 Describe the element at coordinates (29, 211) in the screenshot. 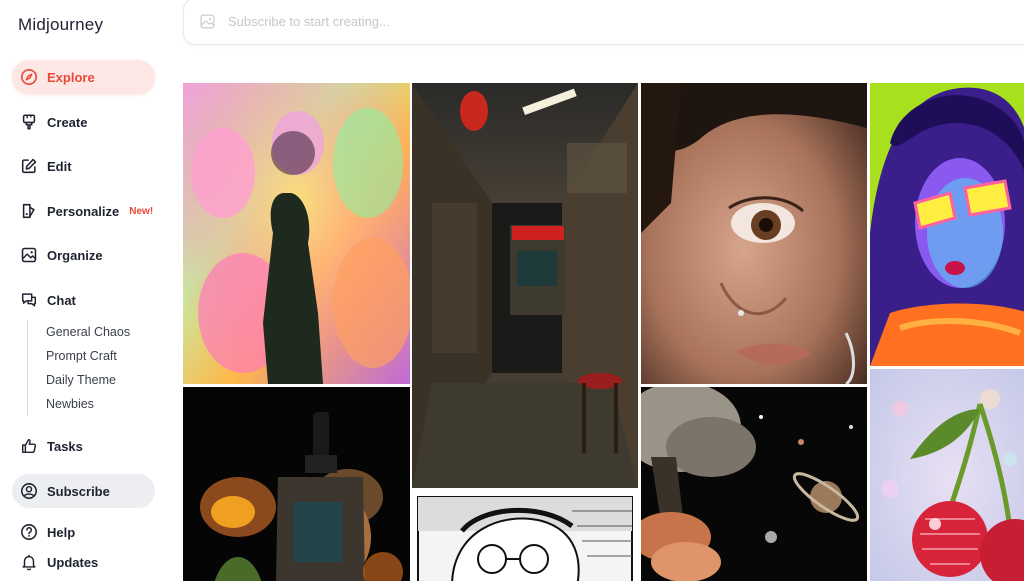

I see `personalize-icon` at that location.